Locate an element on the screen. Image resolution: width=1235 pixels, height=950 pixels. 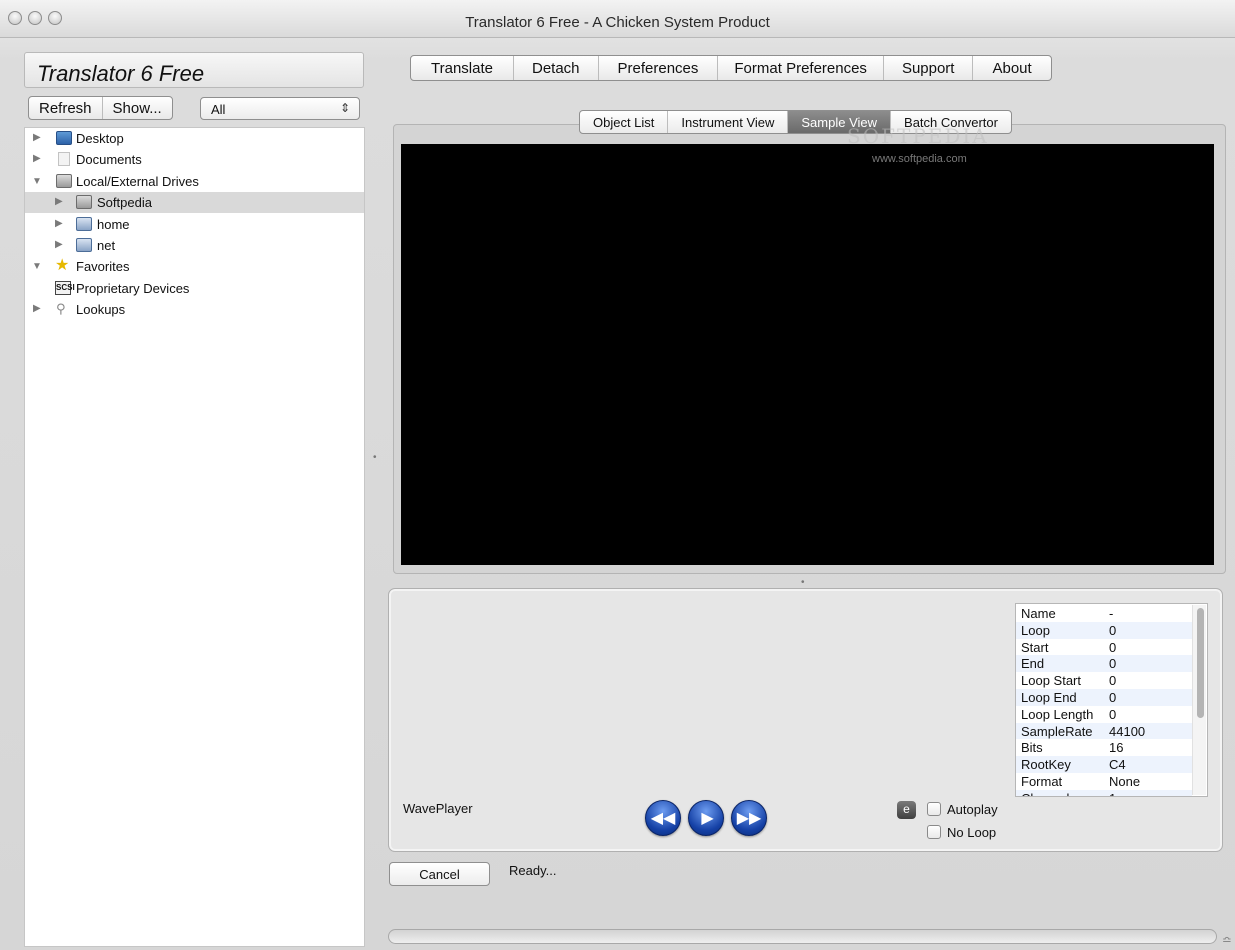
tree-item-lookups: ▶ ⚲ Lookups is located at coordinates (194, 309).